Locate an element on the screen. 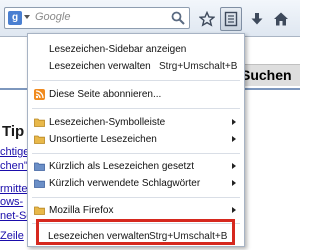 This screenshot has width=320, height=250. home-icon is located at coordinates (281, 19).